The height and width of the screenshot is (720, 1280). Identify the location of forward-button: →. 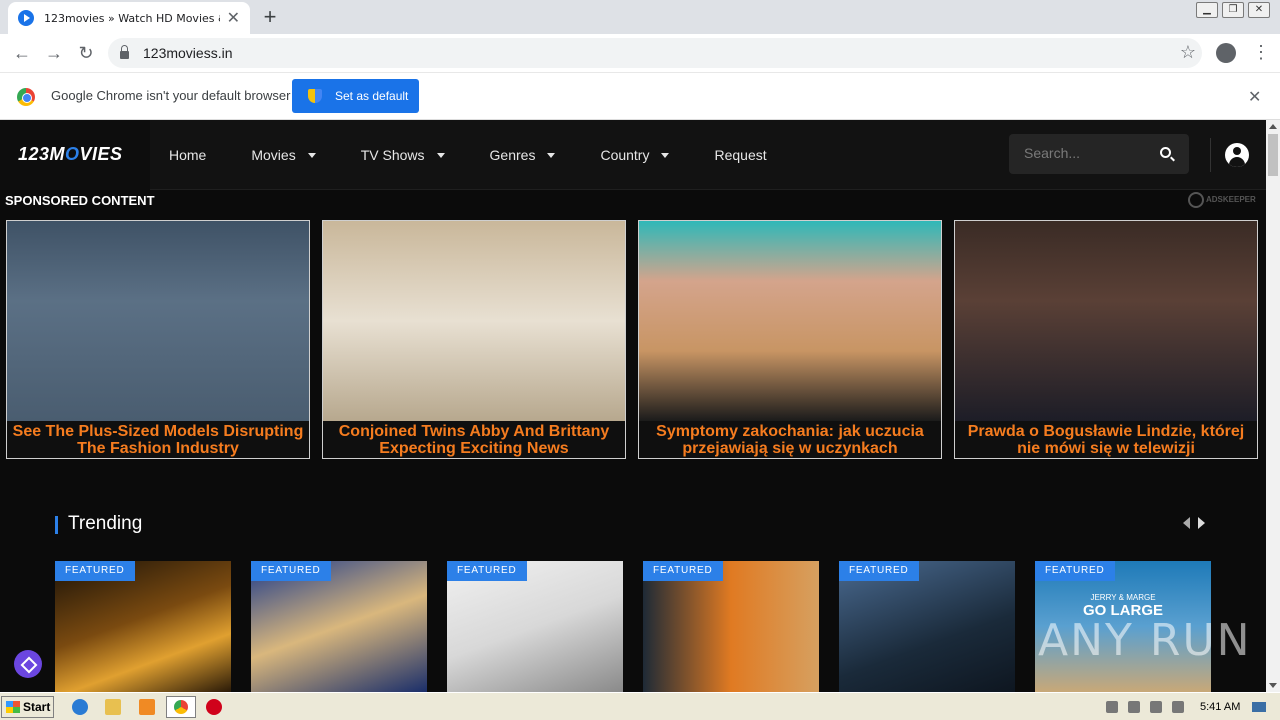
(54, 53).